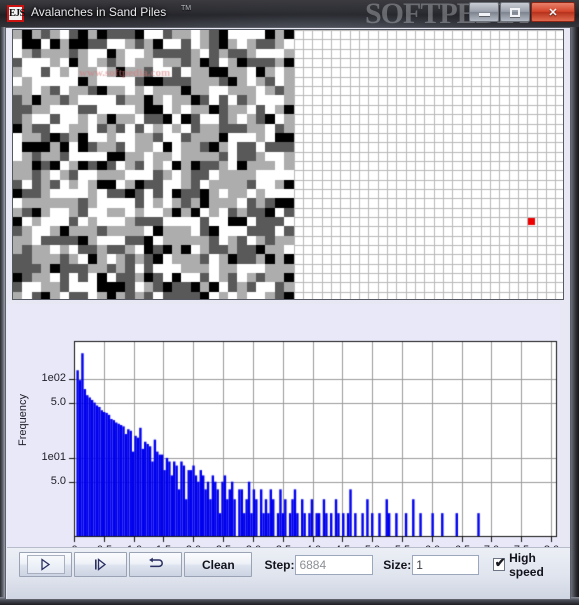 The height and width of the screenshot is (605, 579). I want to click on reset-button, so click(156, 564).